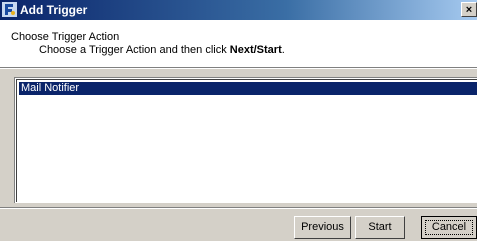 The image size is (477, 241). I want to click on window-title: Add Trigger, so click(54, 10).